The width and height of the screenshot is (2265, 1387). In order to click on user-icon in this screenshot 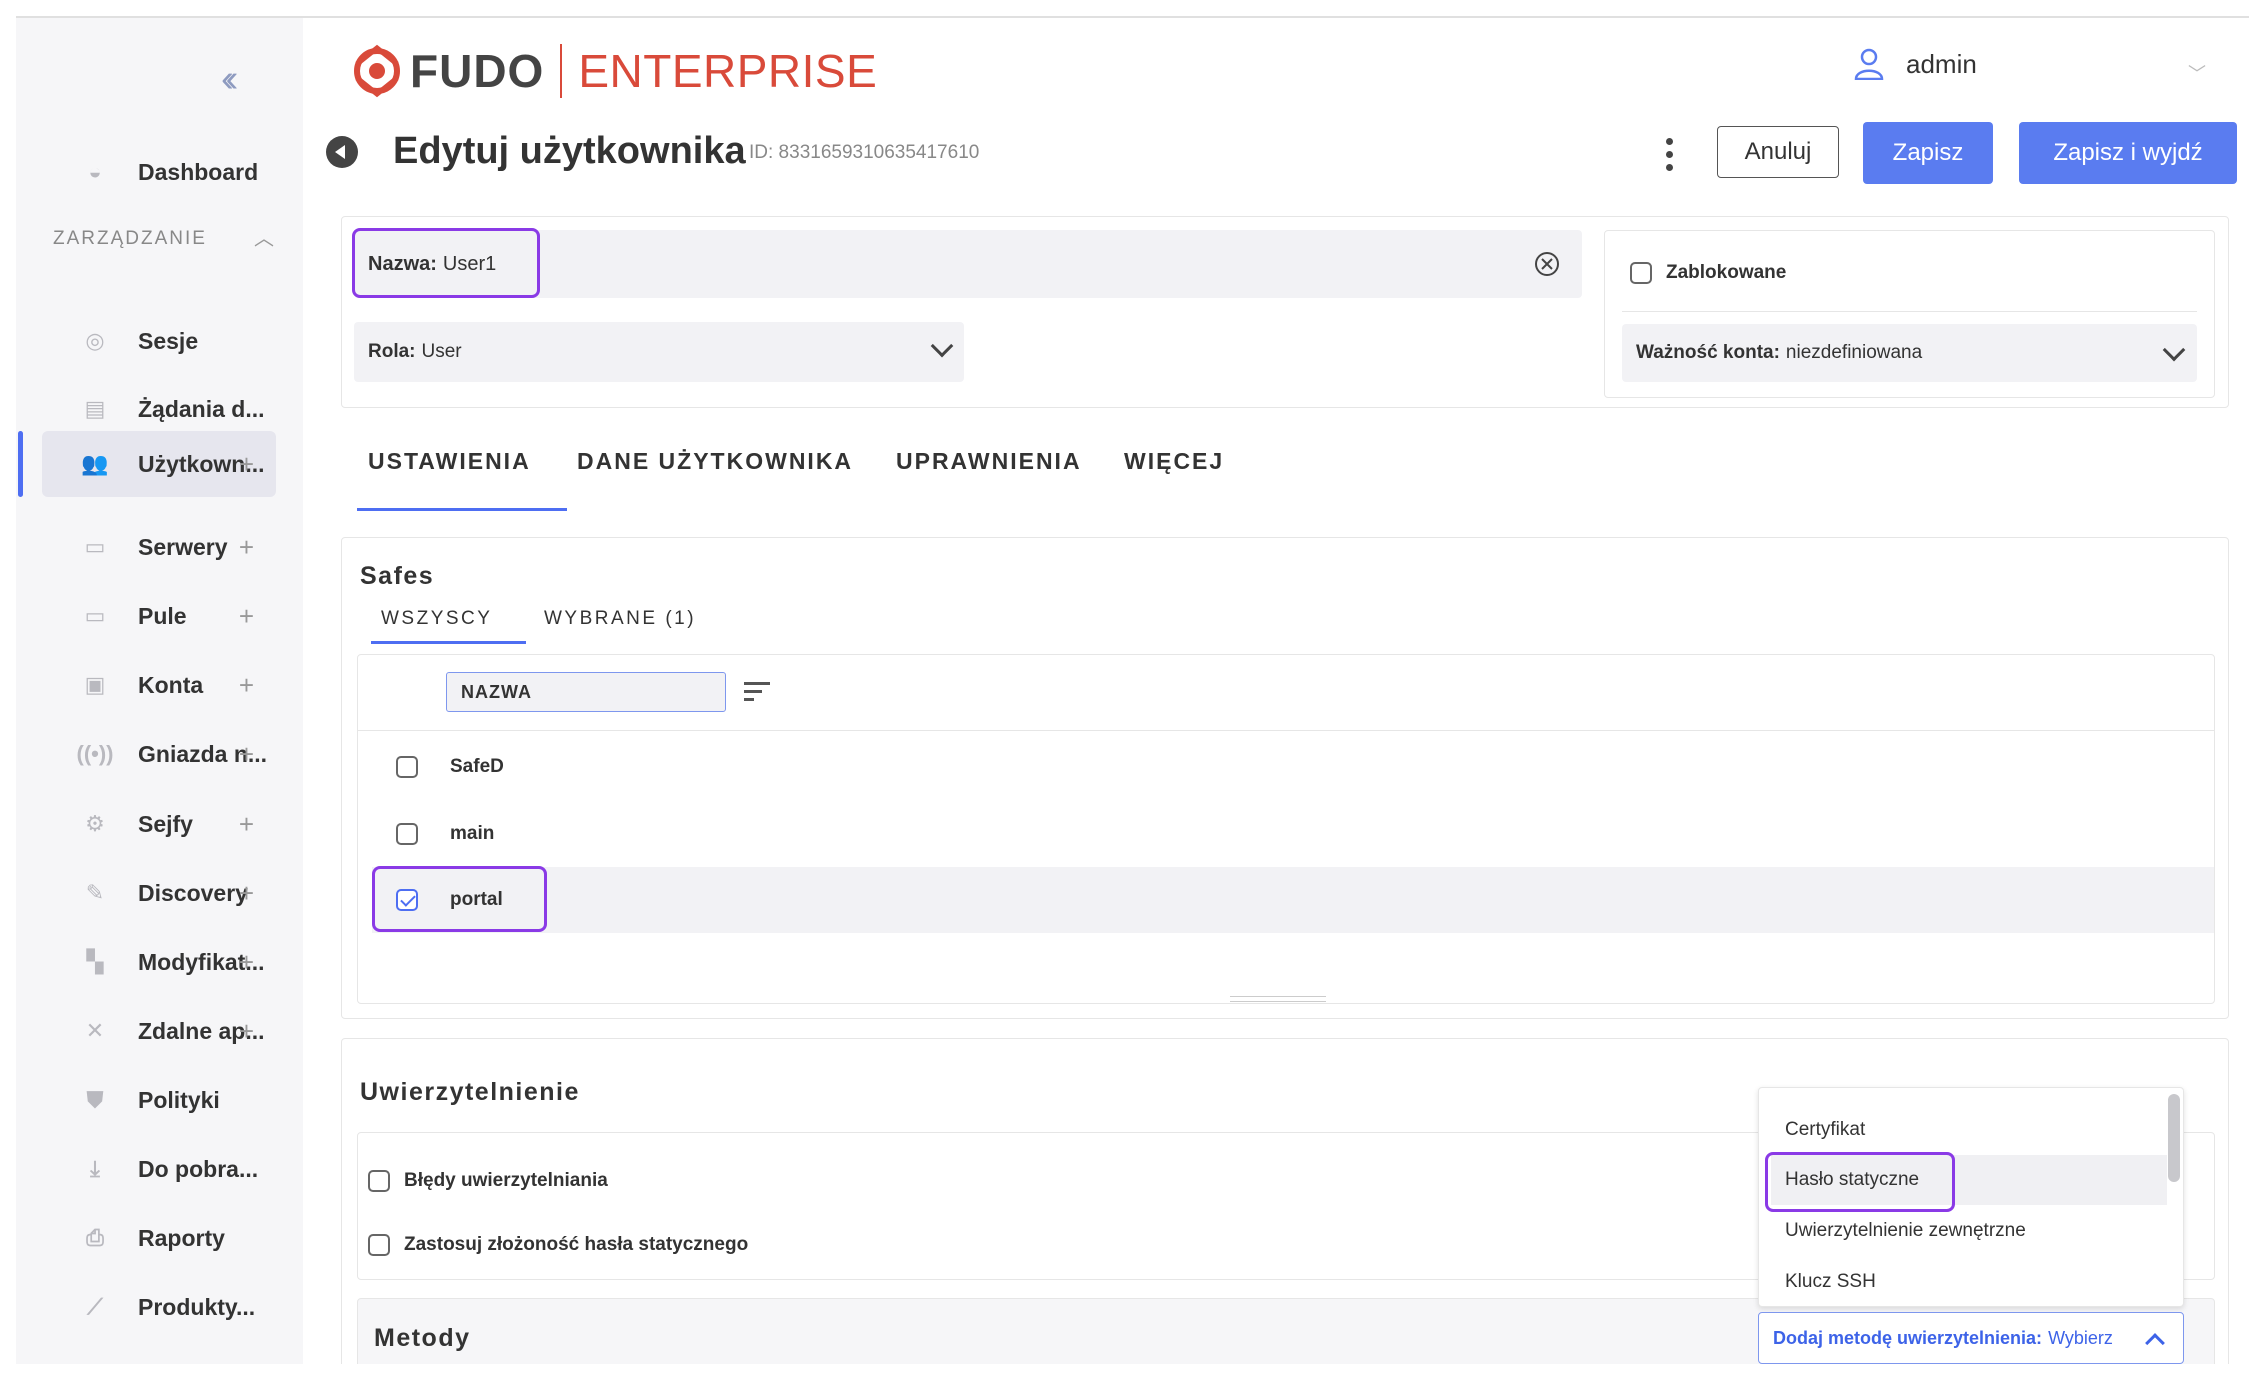, I will do `click(1869, 64)`.